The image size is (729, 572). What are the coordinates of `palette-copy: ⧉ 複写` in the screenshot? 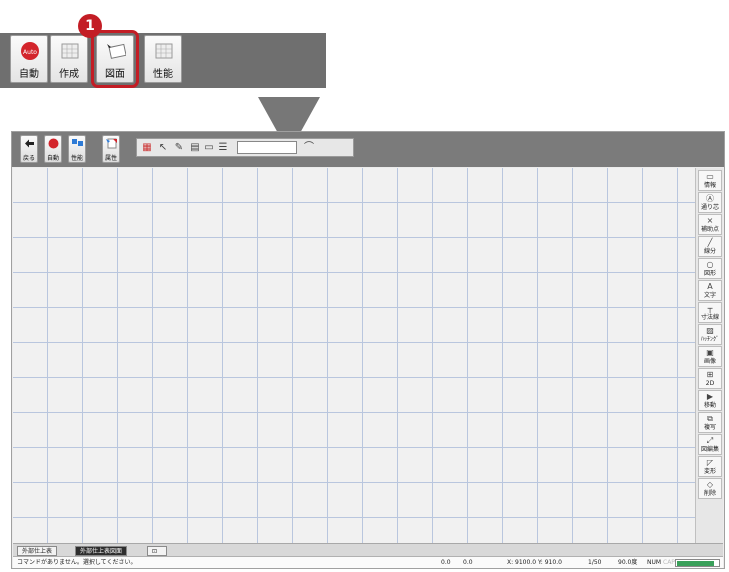 It's located at (710, 422).